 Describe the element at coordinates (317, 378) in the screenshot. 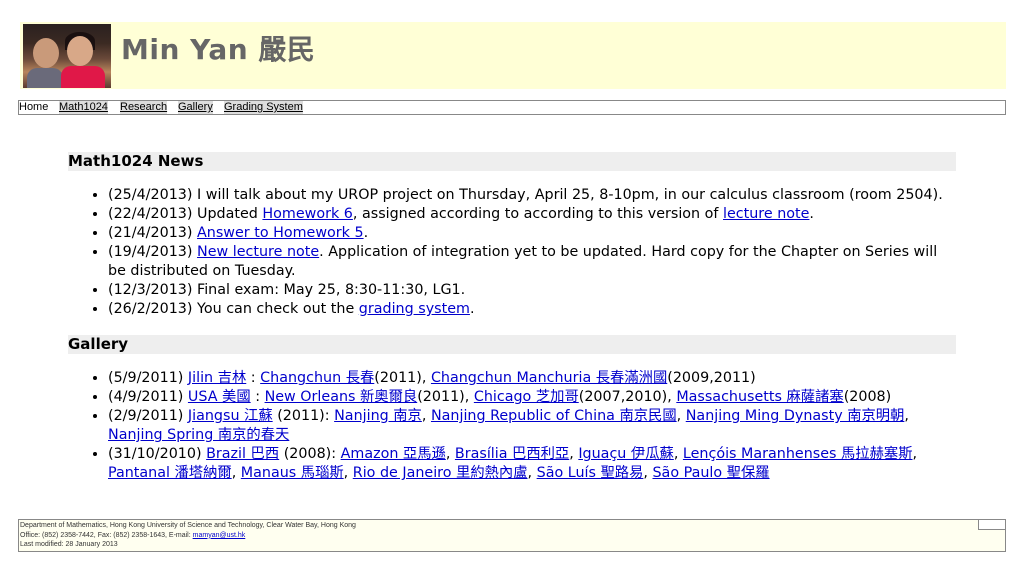

I see `gallery-link: Changchun 長春` at that location.